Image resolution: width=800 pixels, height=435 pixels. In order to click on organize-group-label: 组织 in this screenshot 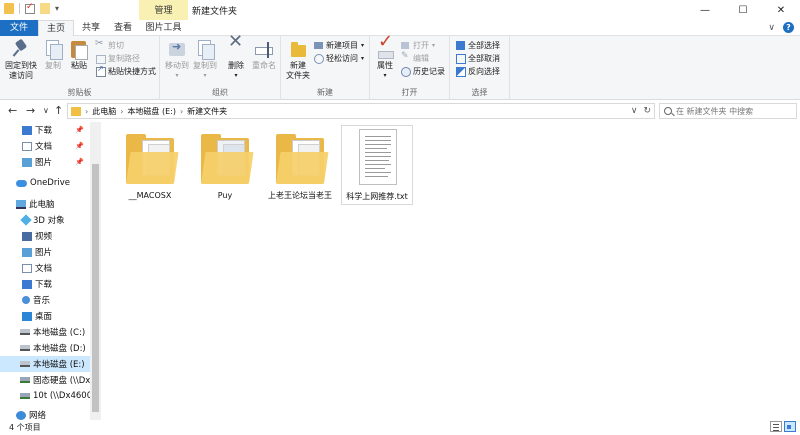, I will do `click(220, 92)`.